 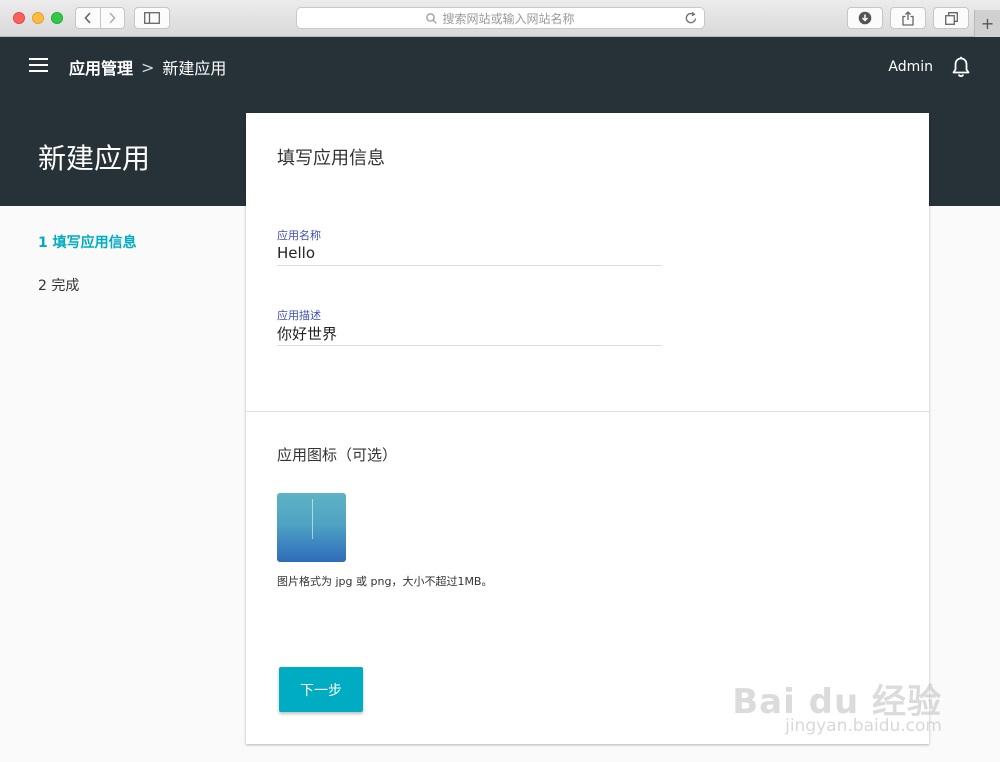 I want to click on step-complete: 2 完成, so click(x=87, y=284).